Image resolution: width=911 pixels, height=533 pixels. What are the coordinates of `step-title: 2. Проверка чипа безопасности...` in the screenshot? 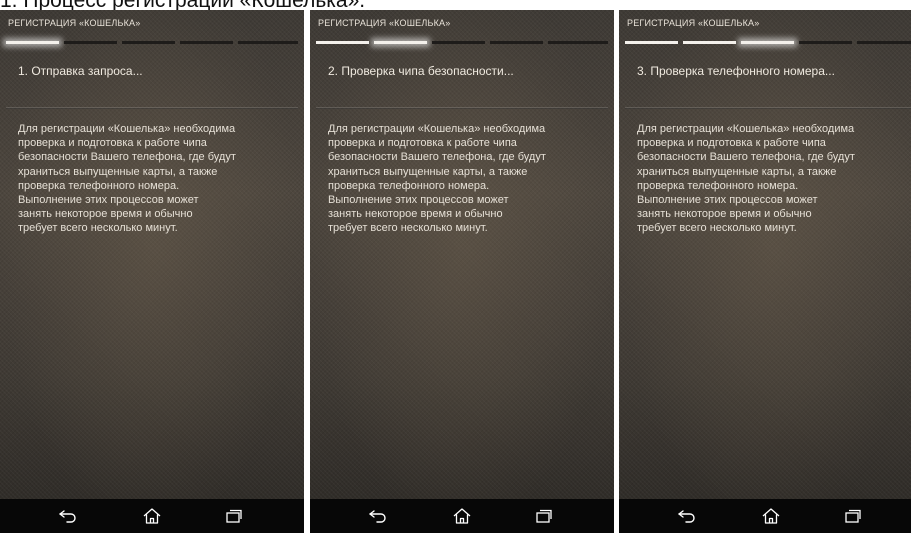 It's located at (421, 71).